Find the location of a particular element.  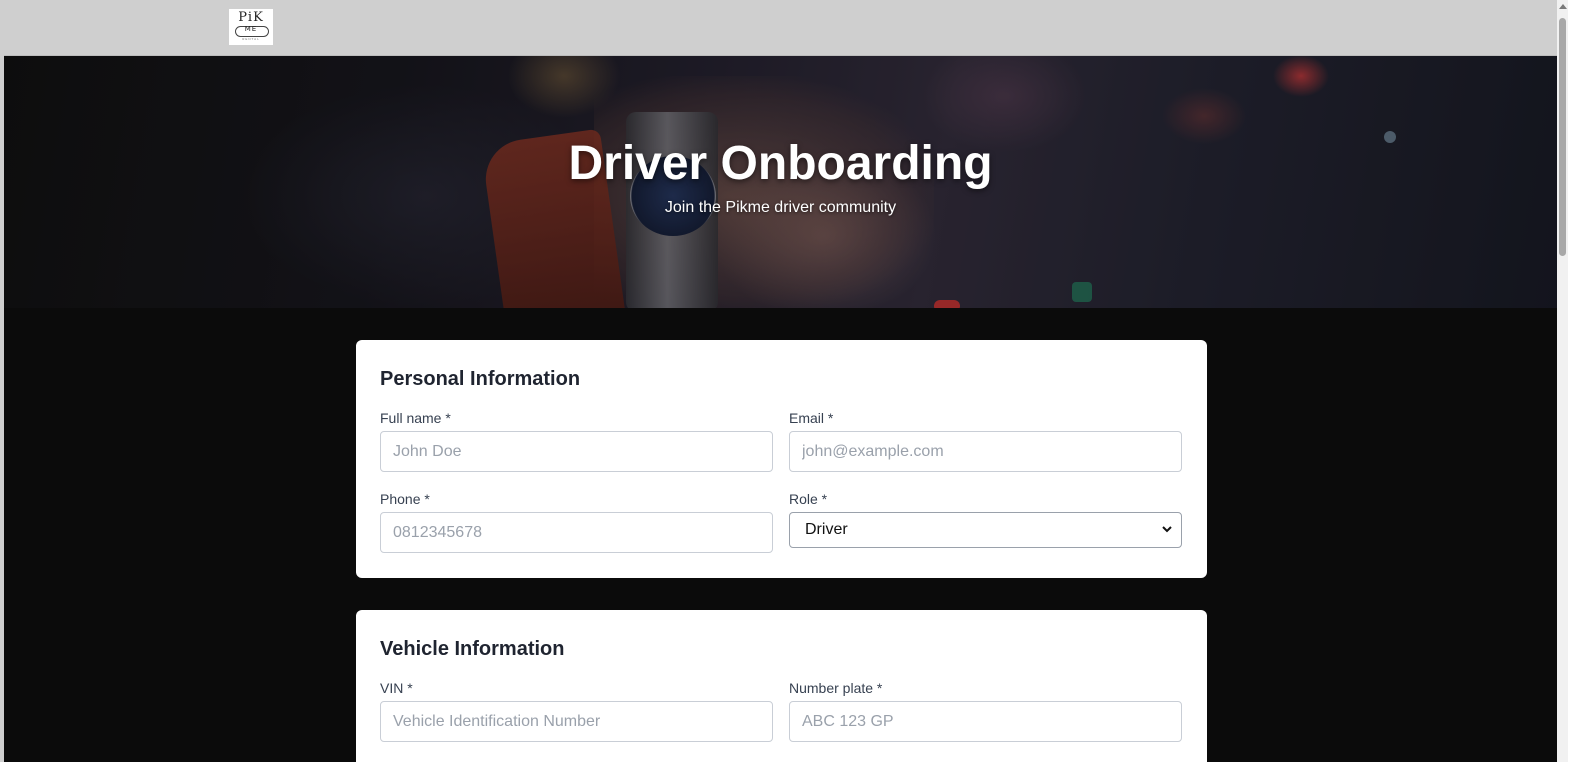

email-input is located at coordinates (985, 451).